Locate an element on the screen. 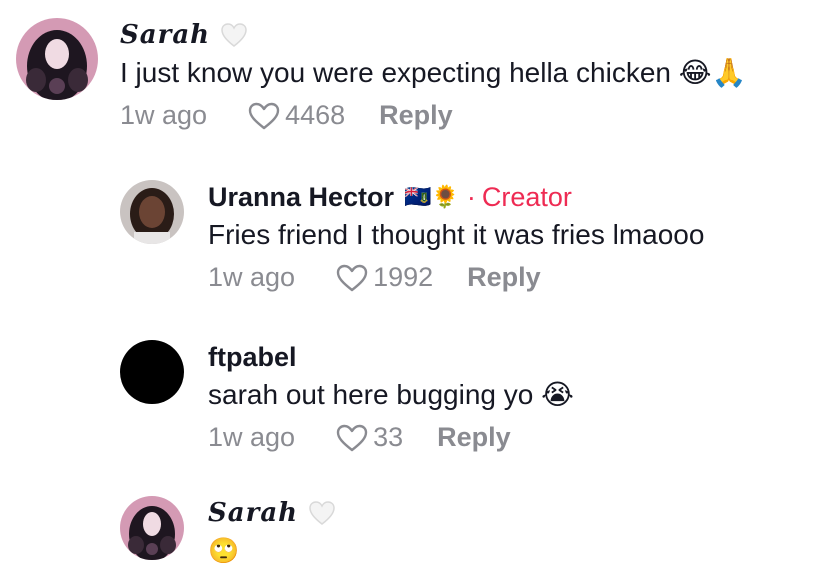  avatar-uranna-hector is located at coordinates (152, 212).